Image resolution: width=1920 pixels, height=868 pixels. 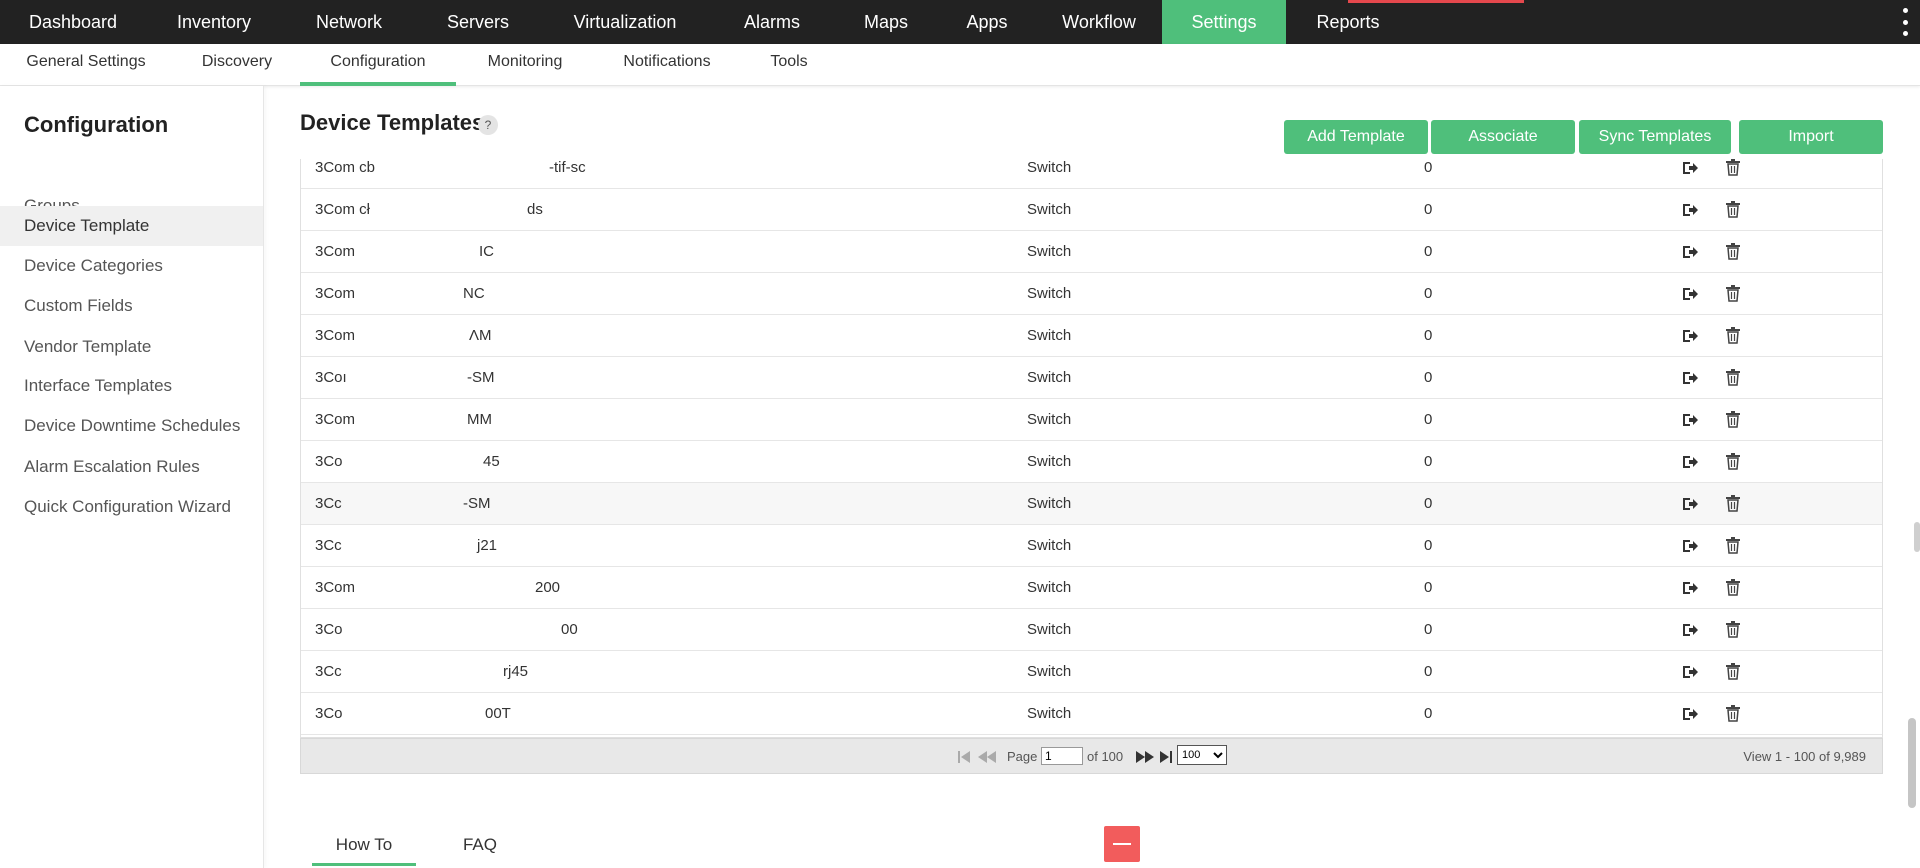 I want to click on subnav-tools: Tools, so click(x=789, y=65).